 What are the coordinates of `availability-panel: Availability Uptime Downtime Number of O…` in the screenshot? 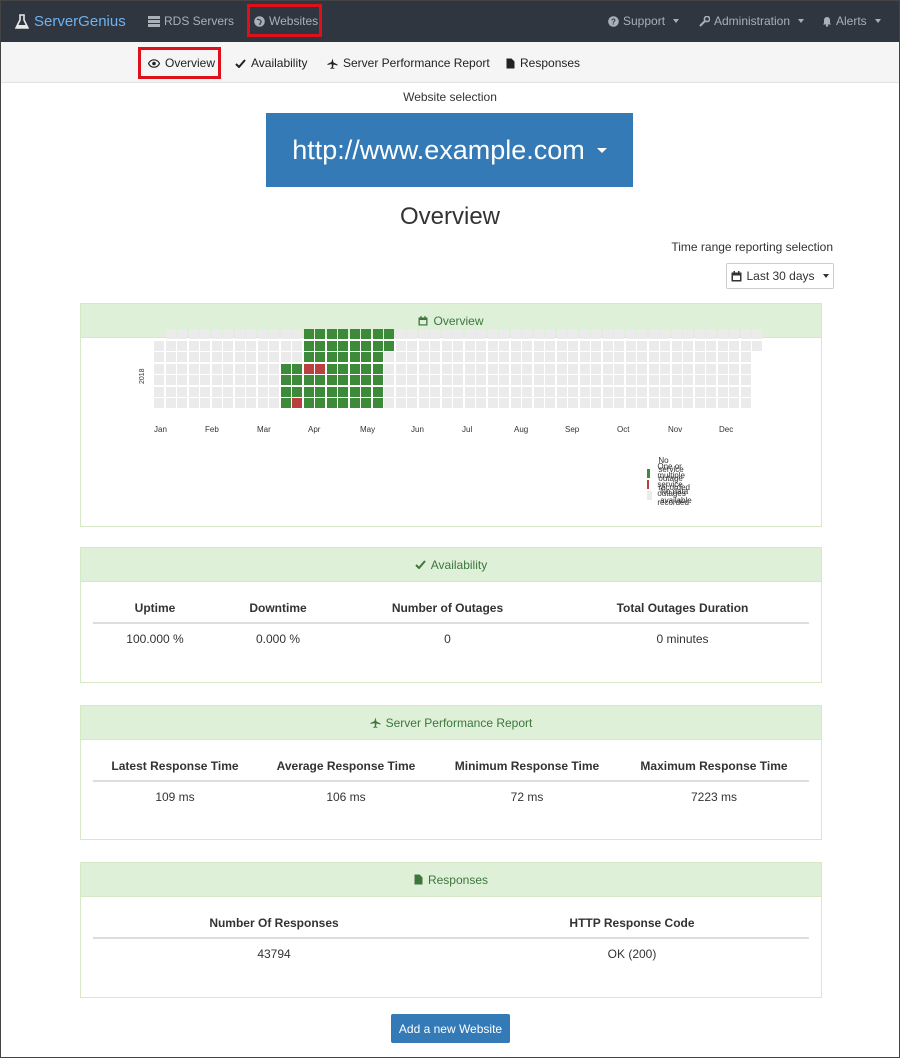 It's located at (451, 615).